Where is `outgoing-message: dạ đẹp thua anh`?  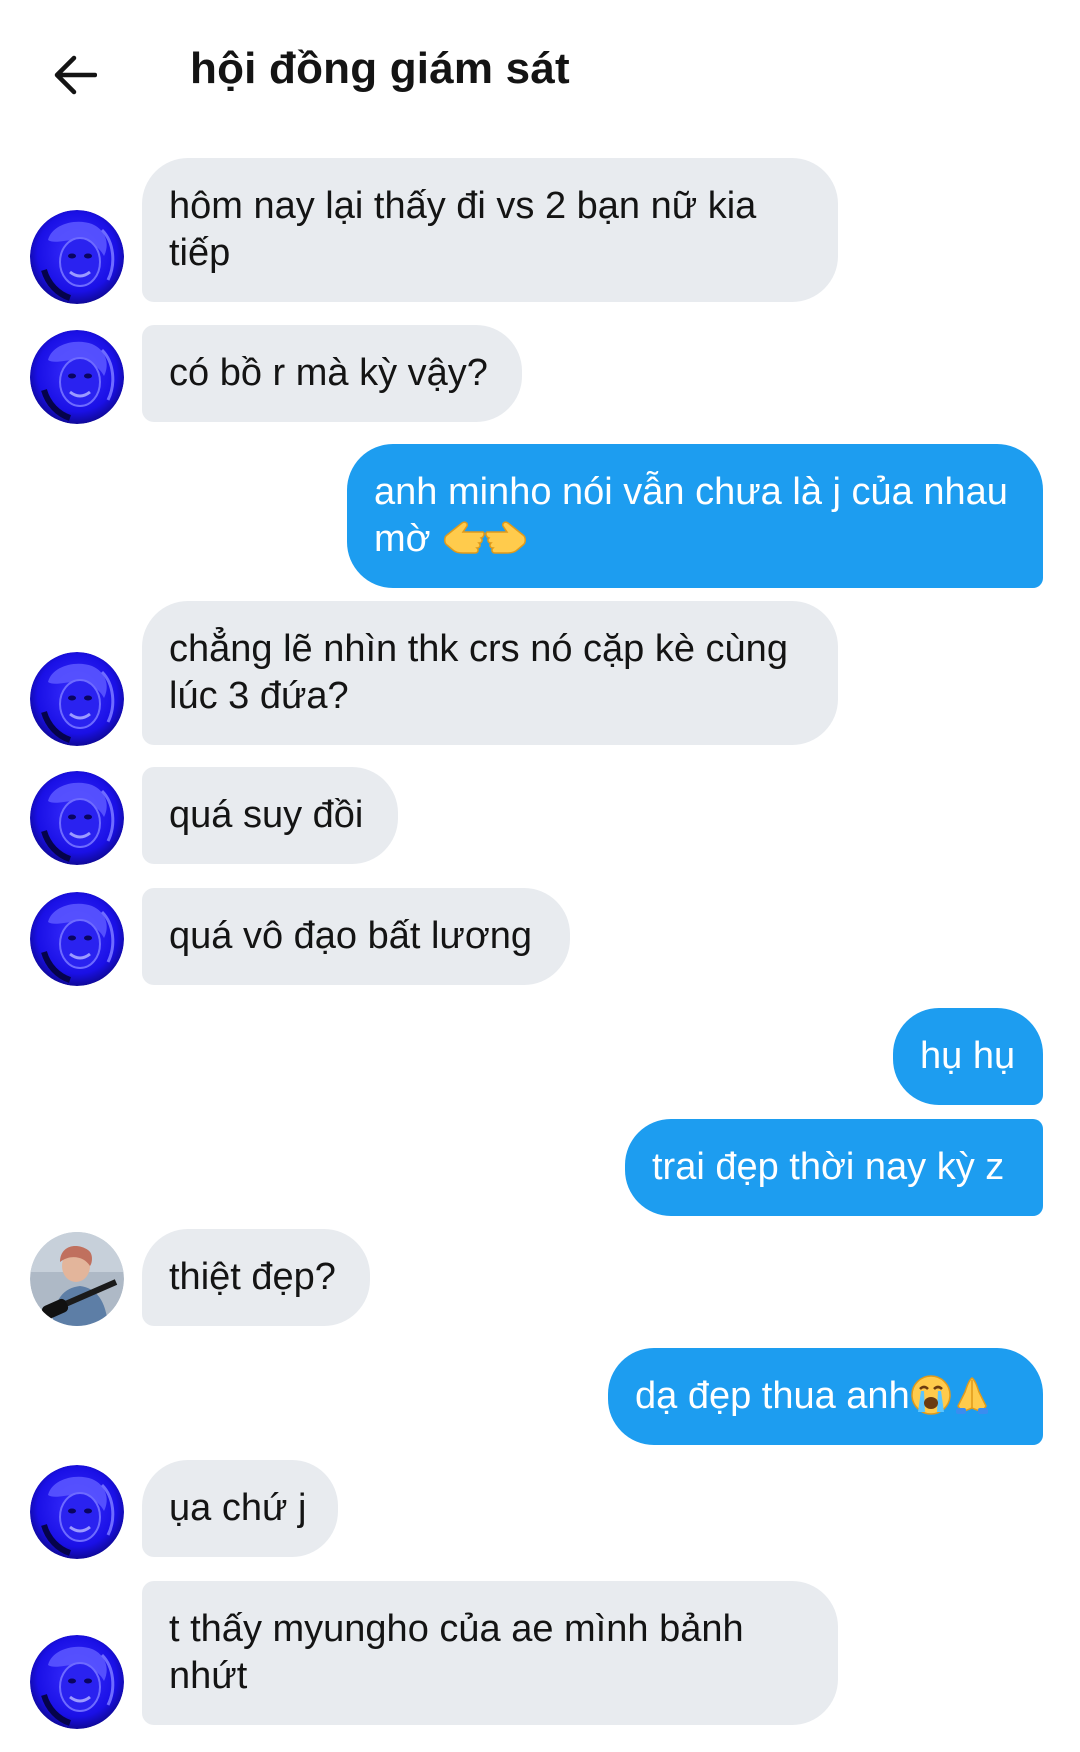 outgoing-message: dạ đẹp thua anh is located at coordinates (825, 1396).